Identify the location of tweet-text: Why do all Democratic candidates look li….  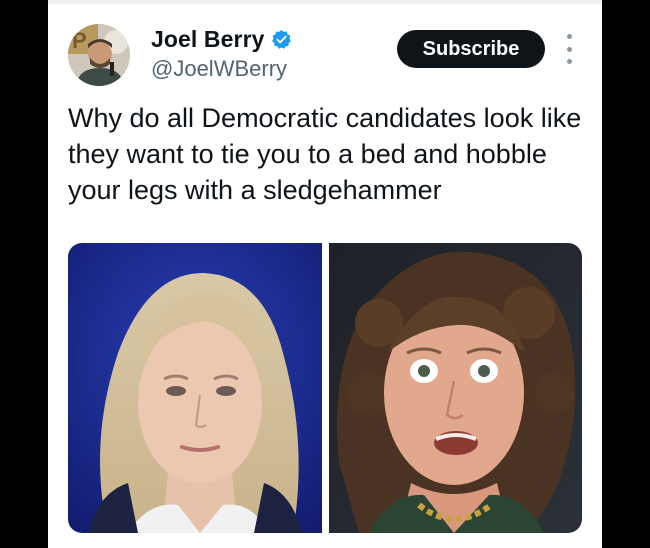
(325, 154).